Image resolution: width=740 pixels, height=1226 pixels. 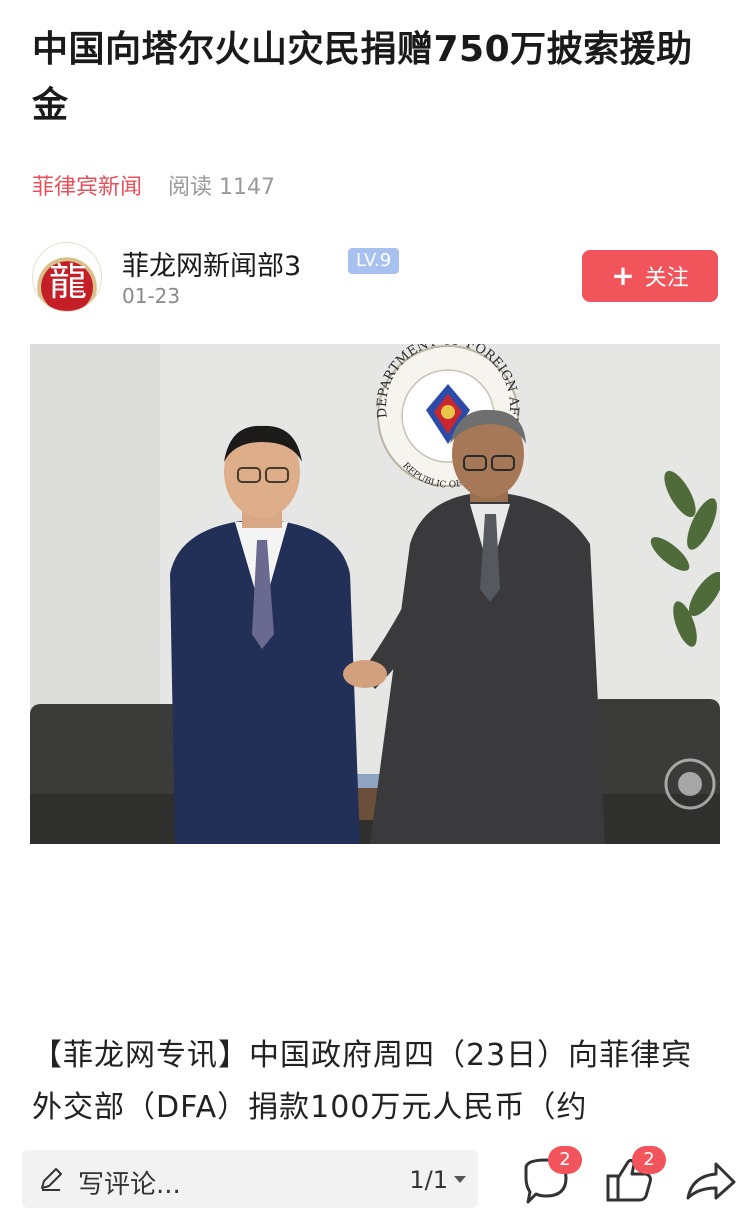 I want to click on page-indicator: 1/1, so click(x=428, y=1180).